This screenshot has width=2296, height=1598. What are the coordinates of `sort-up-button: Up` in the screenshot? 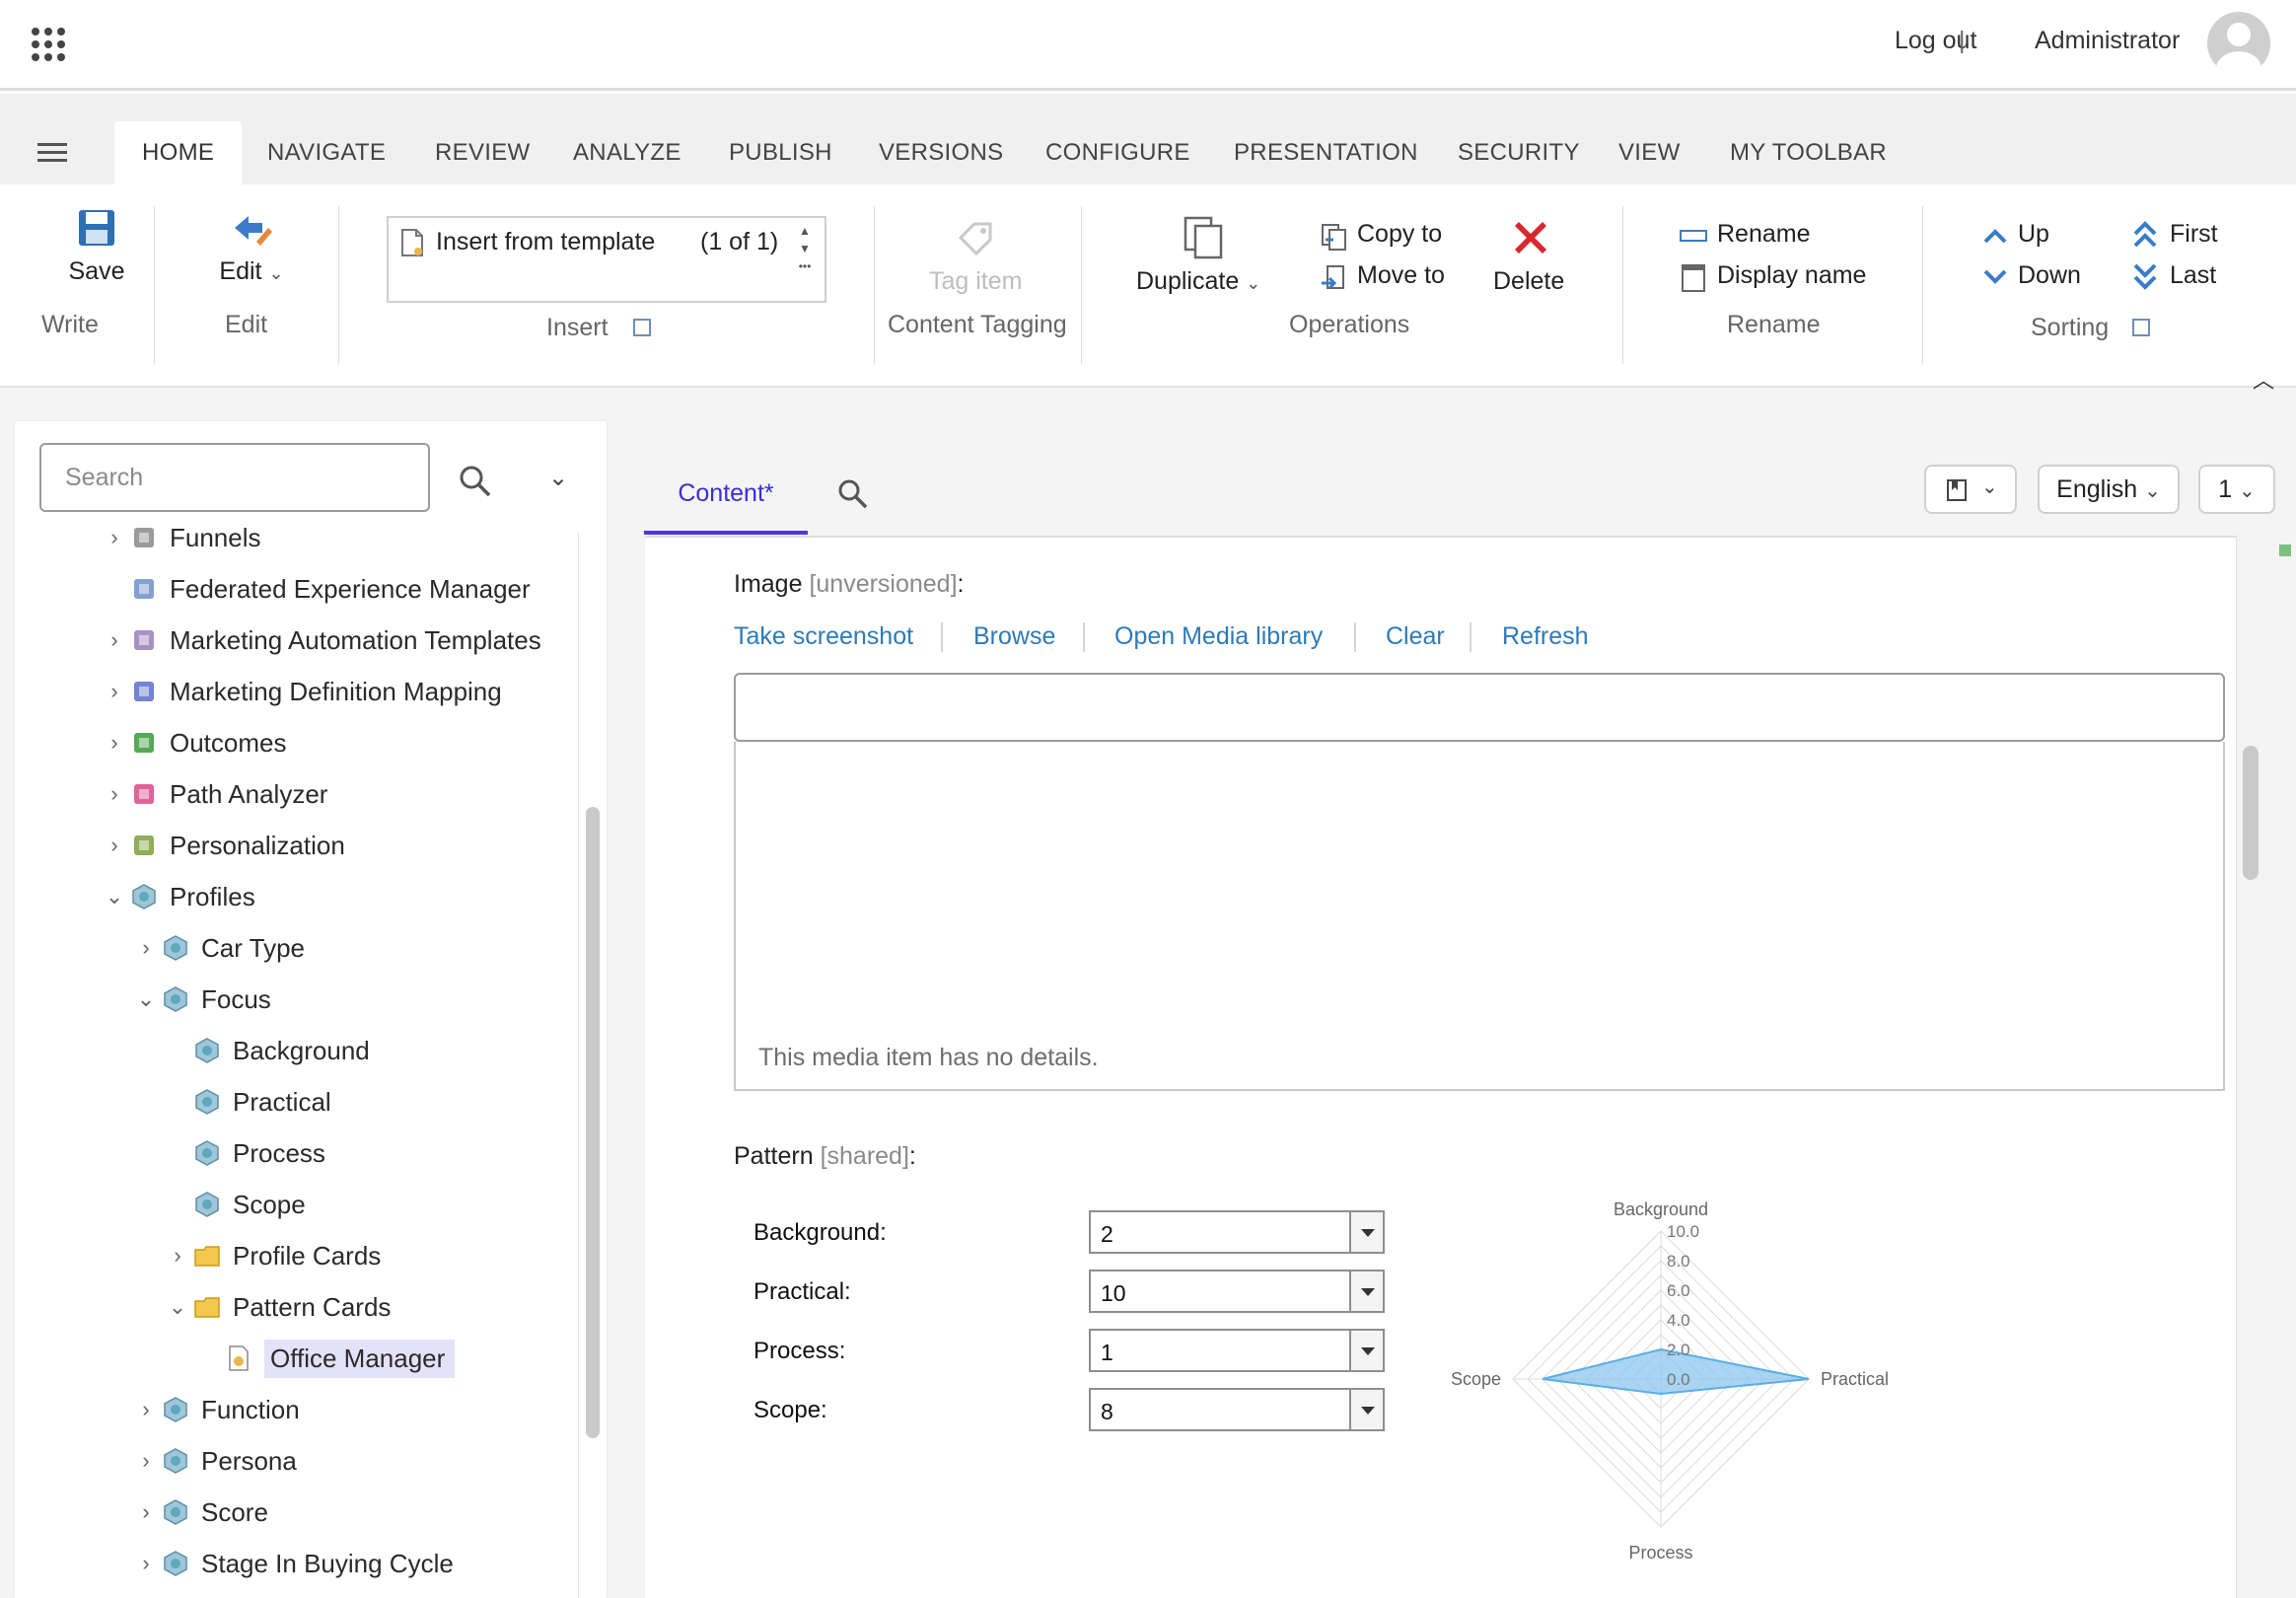 It's located at (2034, 235).